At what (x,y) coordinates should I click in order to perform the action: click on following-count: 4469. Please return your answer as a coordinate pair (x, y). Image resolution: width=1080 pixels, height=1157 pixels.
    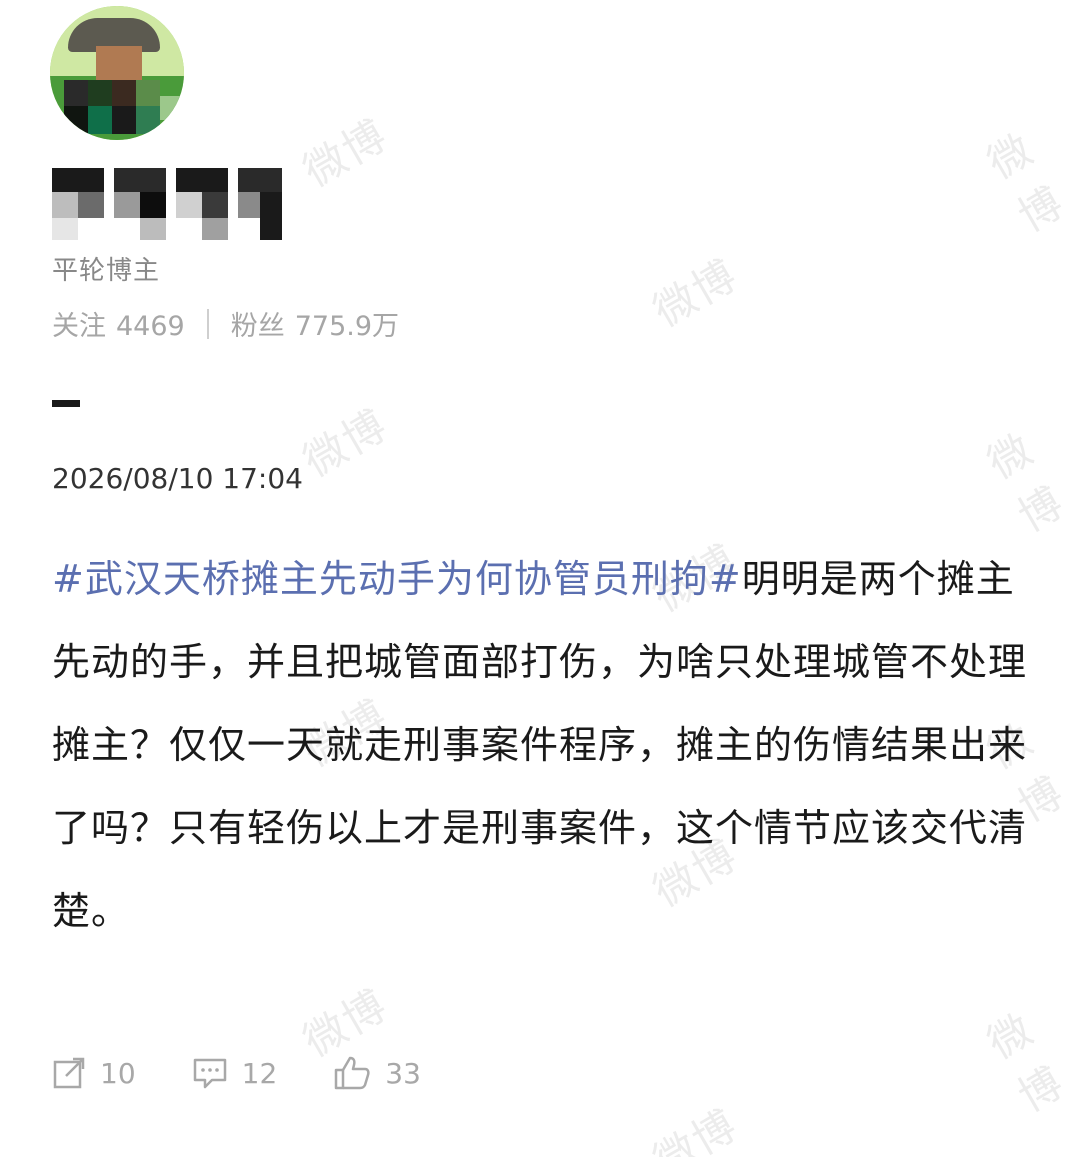
    Looking at the image, I should click on (150, 326).